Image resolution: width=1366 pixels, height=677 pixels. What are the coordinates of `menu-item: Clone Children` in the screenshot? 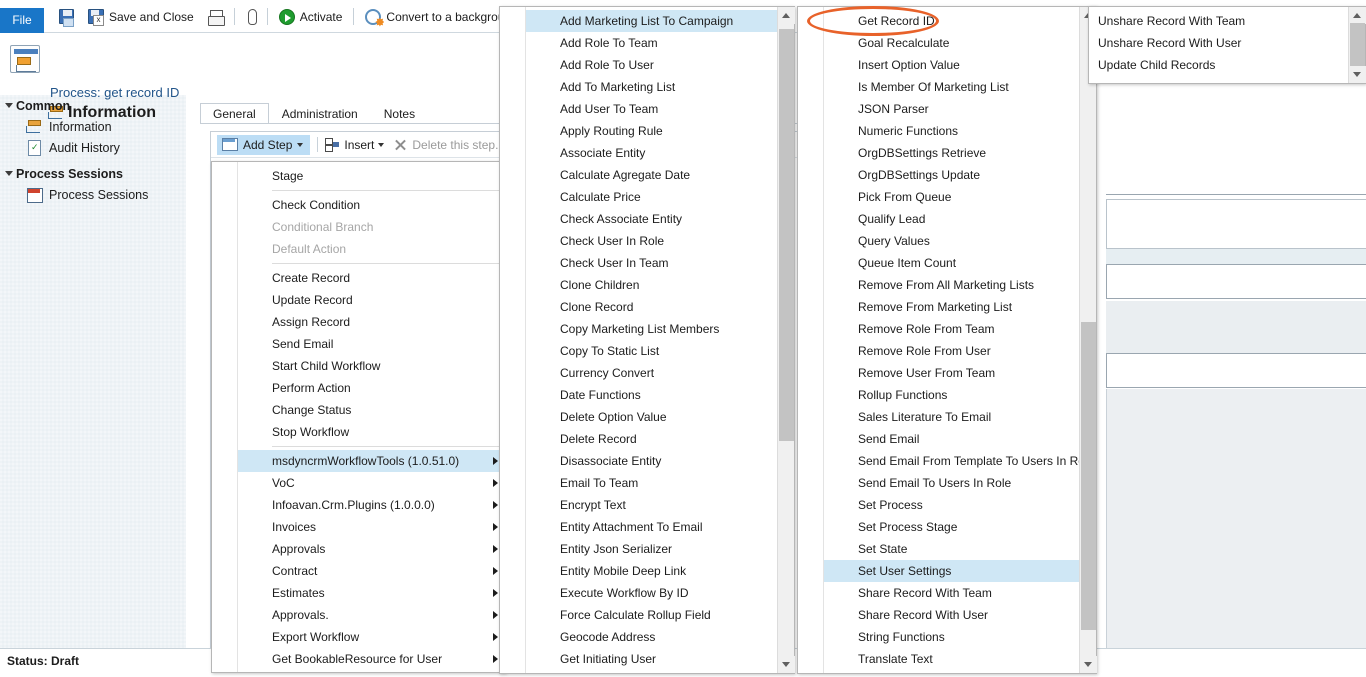 It's located at (652, 285).